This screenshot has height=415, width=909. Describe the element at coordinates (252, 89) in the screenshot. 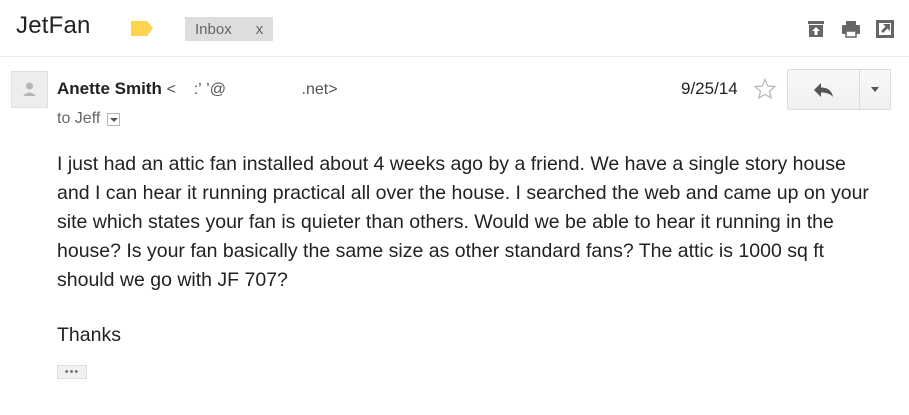

I see `sender-email: < :’ ’@ .net>` at that location.